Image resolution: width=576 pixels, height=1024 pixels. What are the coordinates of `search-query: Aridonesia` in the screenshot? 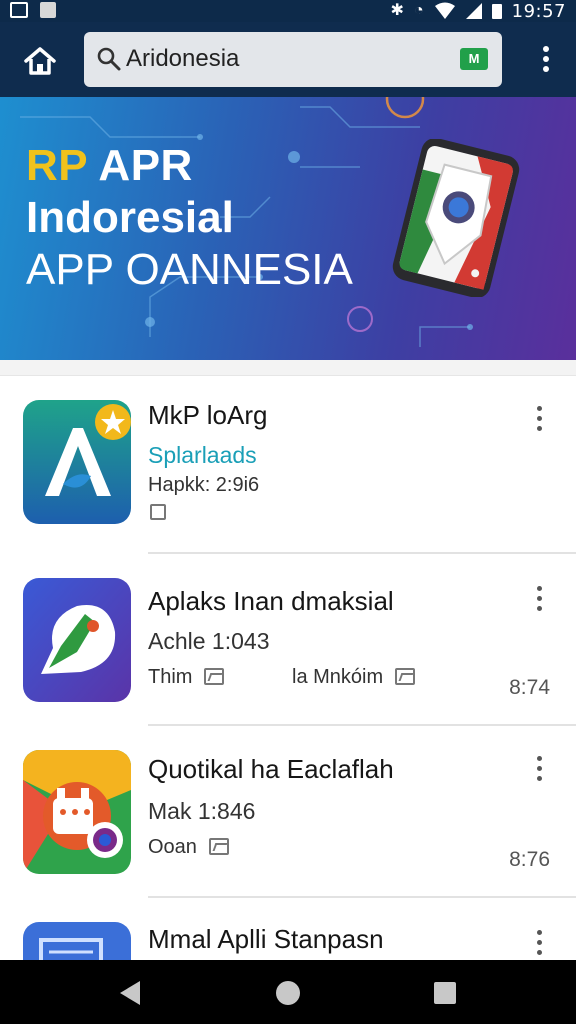 It's located at (183, 58).